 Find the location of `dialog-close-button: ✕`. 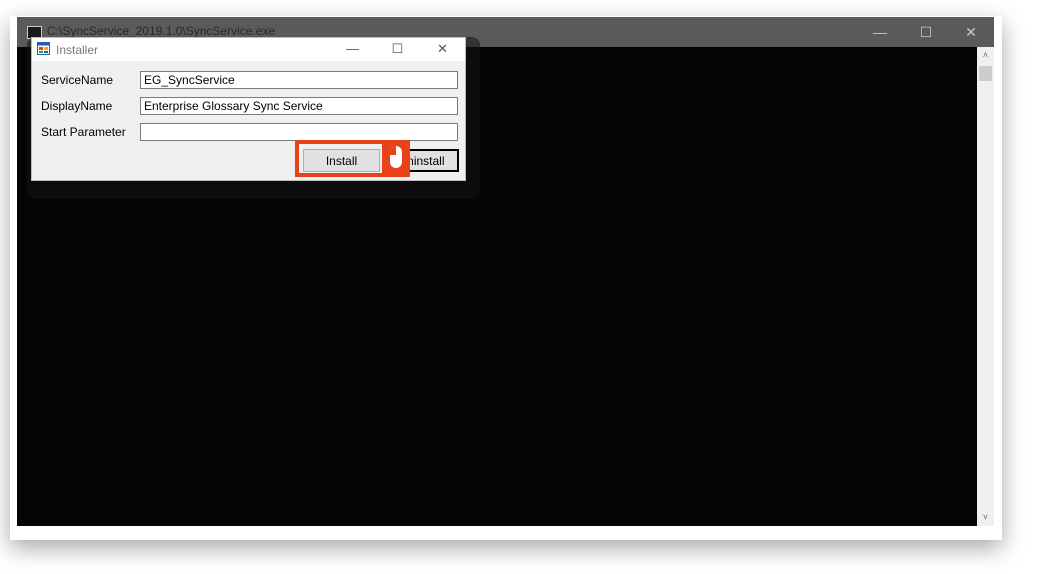

dialog-close-button: ✕ is located at coordinates (442, 49).